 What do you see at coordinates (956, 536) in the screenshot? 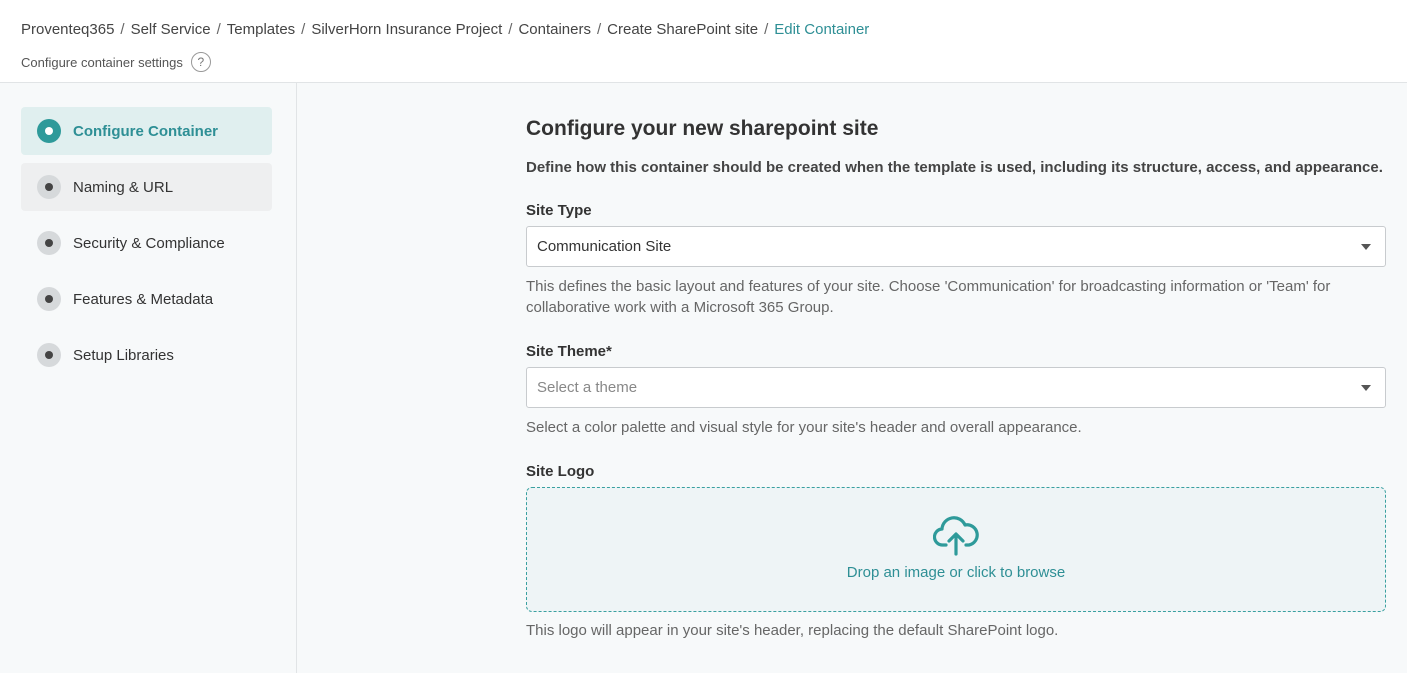
I see `cloud-upload-icon` at bounding box center [956, 536].